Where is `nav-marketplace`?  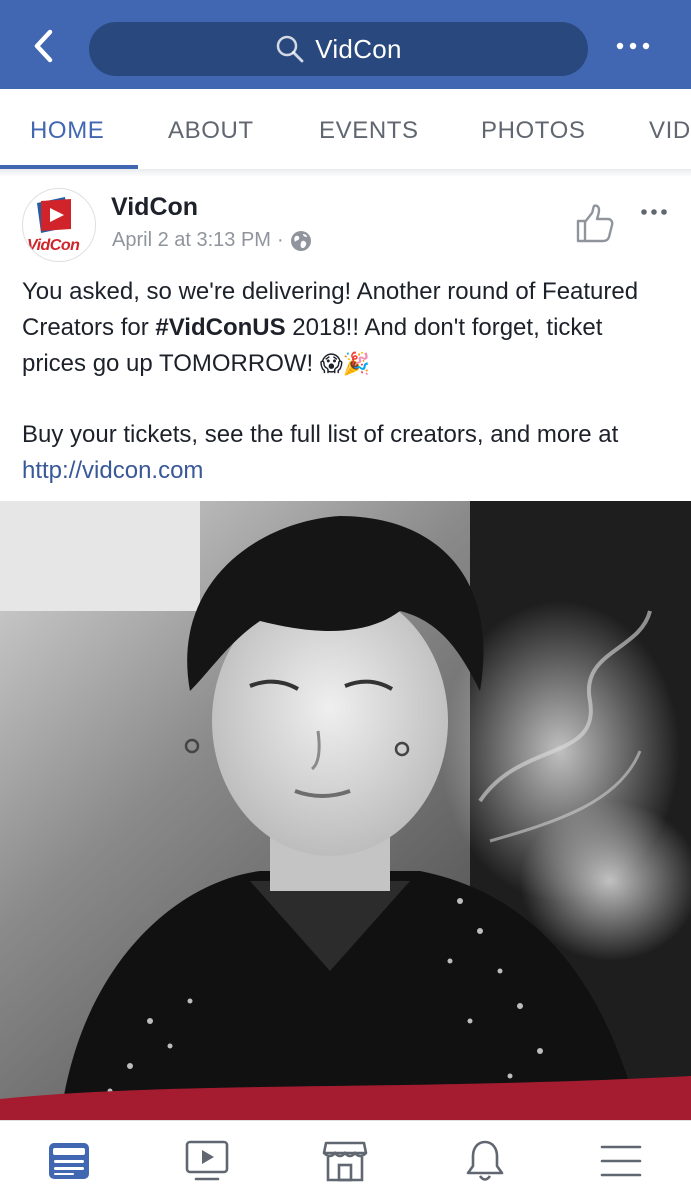 nav-marketplace is located at coordinates (345, 1161).